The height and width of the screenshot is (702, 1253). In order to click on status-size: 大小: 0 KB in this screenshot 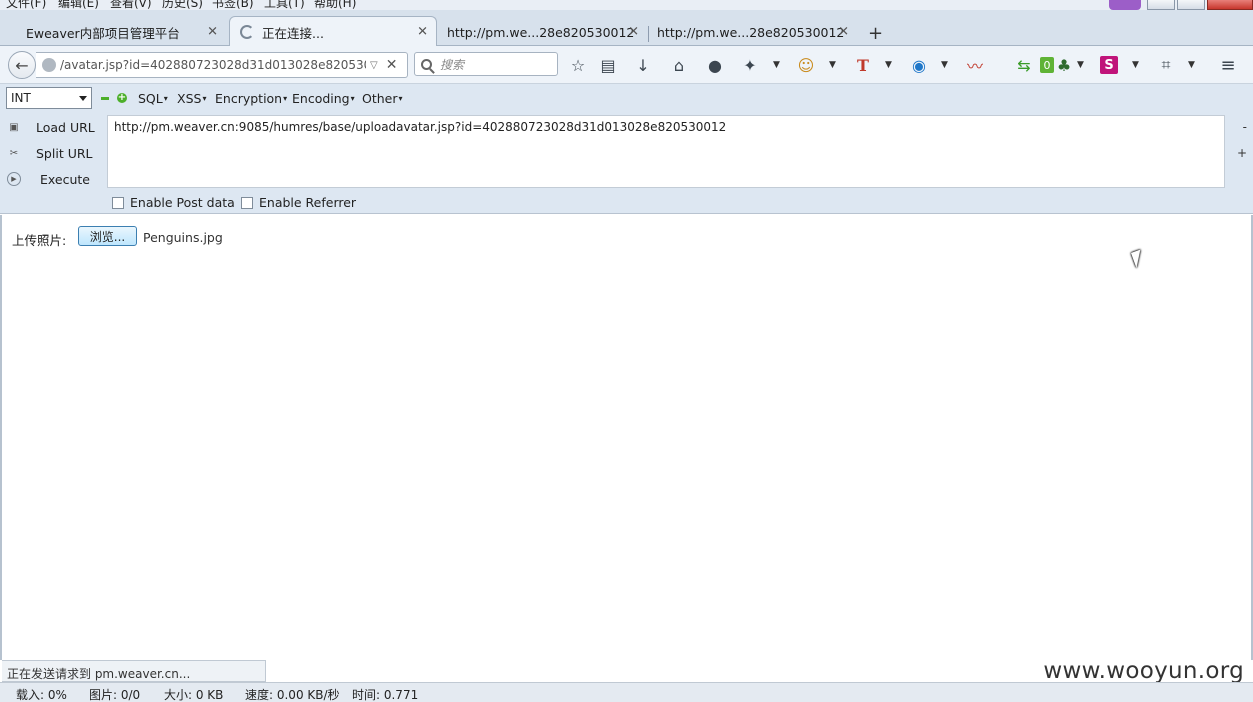, I will do `click(194, 695)`.